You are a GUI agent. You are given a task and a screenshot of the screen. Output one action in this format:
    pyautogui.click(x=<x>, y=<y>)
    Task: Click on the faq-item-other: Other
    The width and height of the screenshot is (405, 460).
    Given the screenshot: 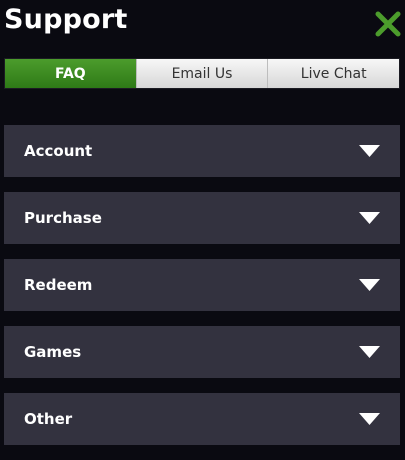 What is the action you would take?
    pyautogui.click(x=202, y=419)
    